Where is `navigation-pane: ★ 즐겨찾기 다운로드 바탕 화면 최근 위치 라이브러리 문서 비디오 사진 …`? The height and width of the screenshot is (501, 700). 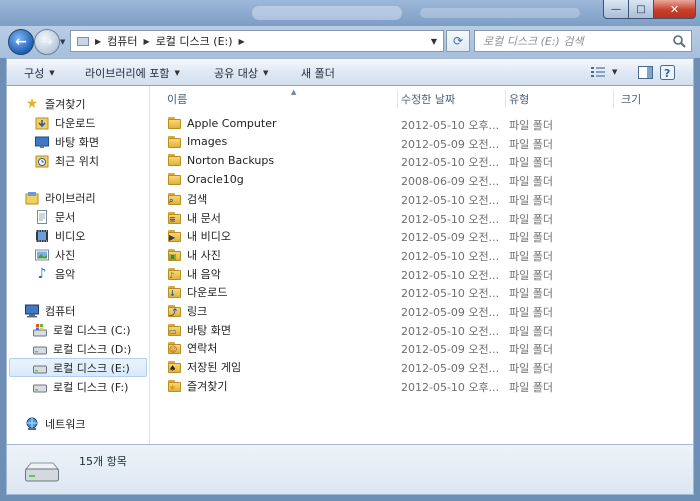 navigation-pane: ★ 즐겨찾기 다운로드 바탕 화면 최근 위치 라이브러리 문서 비디오 사진 … is located at coordinates (78, 265).